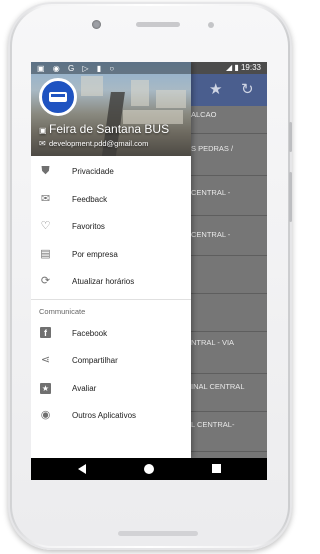  What do you see at coordinates (45, 198) in the screenshot?
I see `feedback-icon: ✉` at bounding box center [45, 198].